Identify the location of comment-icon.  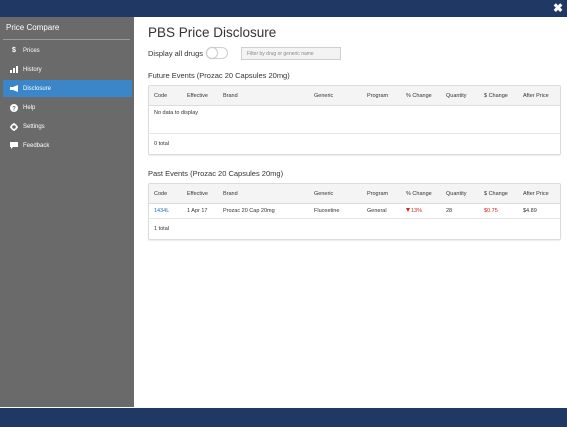
(14, 145).